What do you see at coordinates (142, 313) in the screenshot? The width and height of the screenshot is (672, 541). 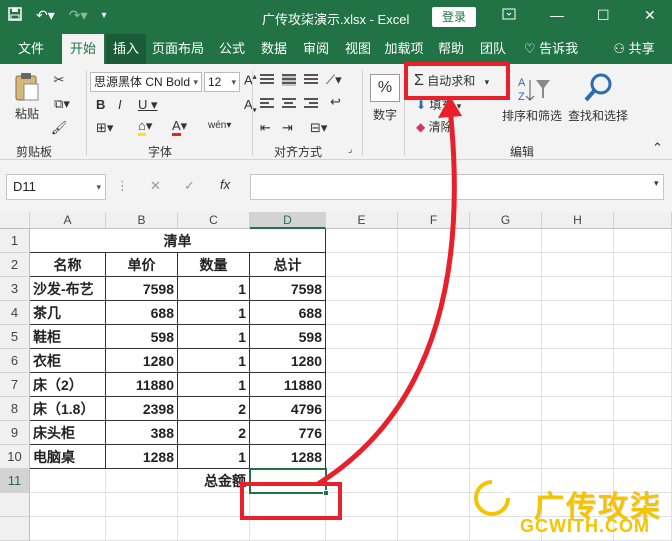 I see `table-cell: 688` at bounding box center [142, 313].